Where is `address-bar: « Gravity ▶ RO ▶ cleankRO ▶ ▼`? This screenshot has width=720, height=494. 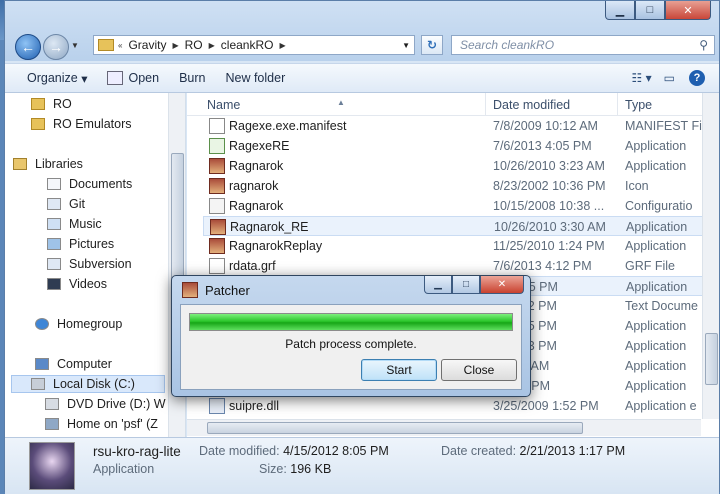 address-bar: « Gravity ▶ RO ▶ cleankRO ▶ ▼ is located at coordinates (254, 45).